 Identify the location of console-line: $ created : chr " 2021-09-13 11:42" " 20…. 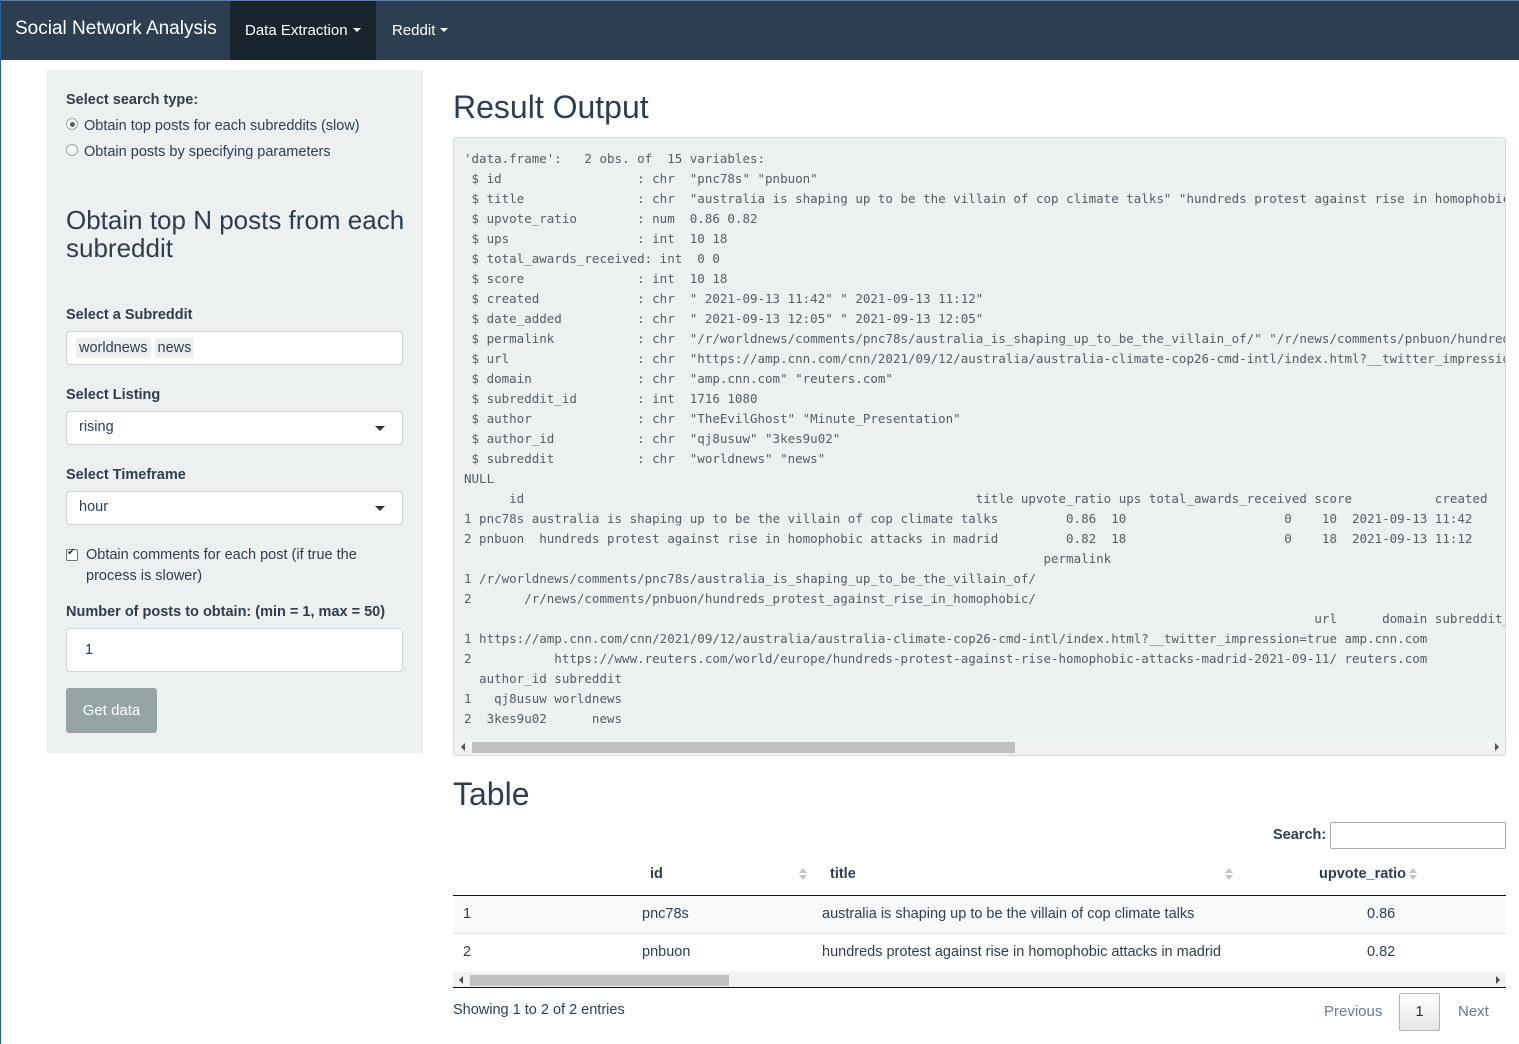
(724, 298).